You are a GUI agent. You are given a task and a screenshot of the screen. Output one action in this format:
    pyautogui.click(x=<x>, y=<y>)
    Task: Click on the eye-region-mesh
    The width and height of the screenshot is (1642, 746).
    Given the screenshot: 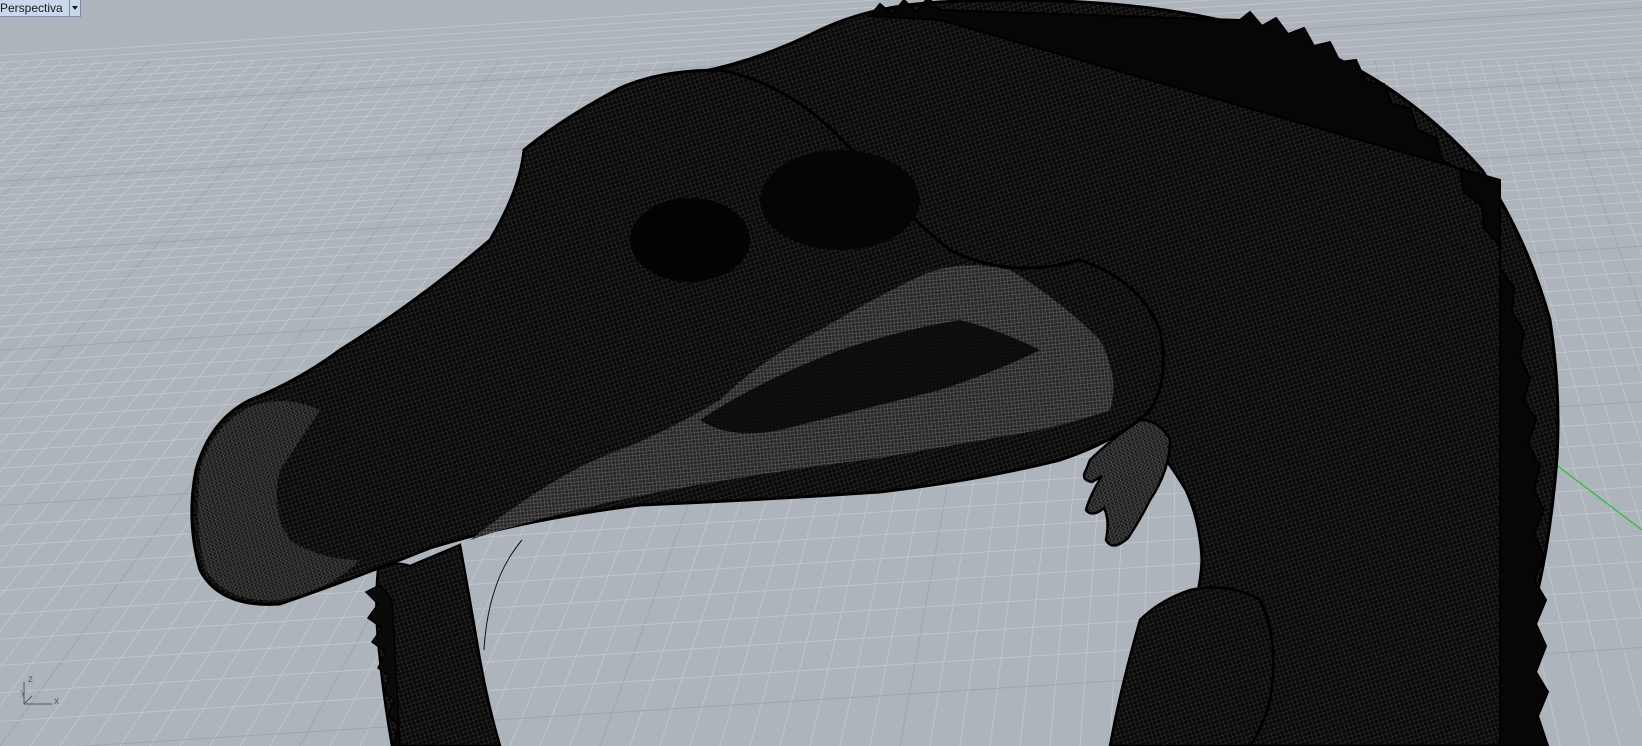 What is the action you would take?
    pyautogui.click(x=690, y=240)
    